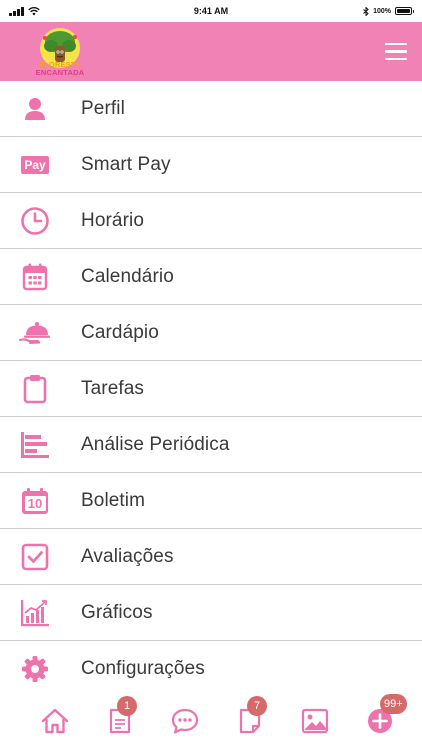 This screenshot has width=422, height=750. I want to click on image-icon, so click(315, 721).